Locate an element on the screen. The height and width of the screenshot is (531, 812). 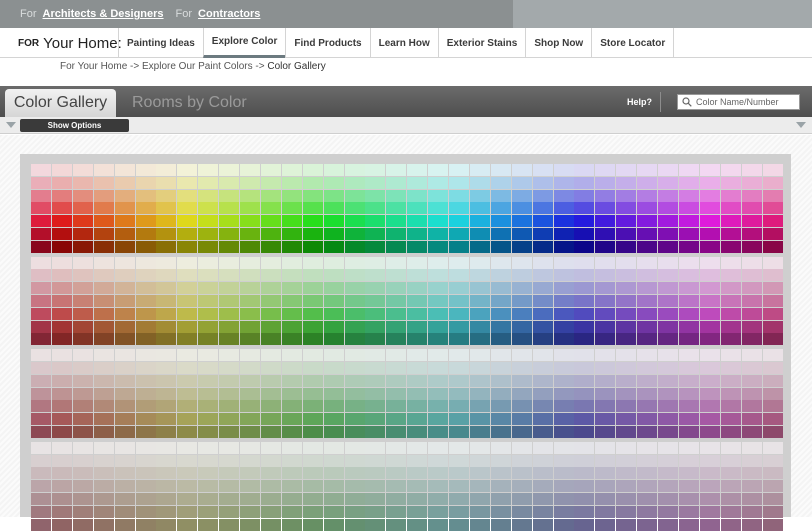
nav-item-learn-how: Learn How is located at coordinates (403, 43).